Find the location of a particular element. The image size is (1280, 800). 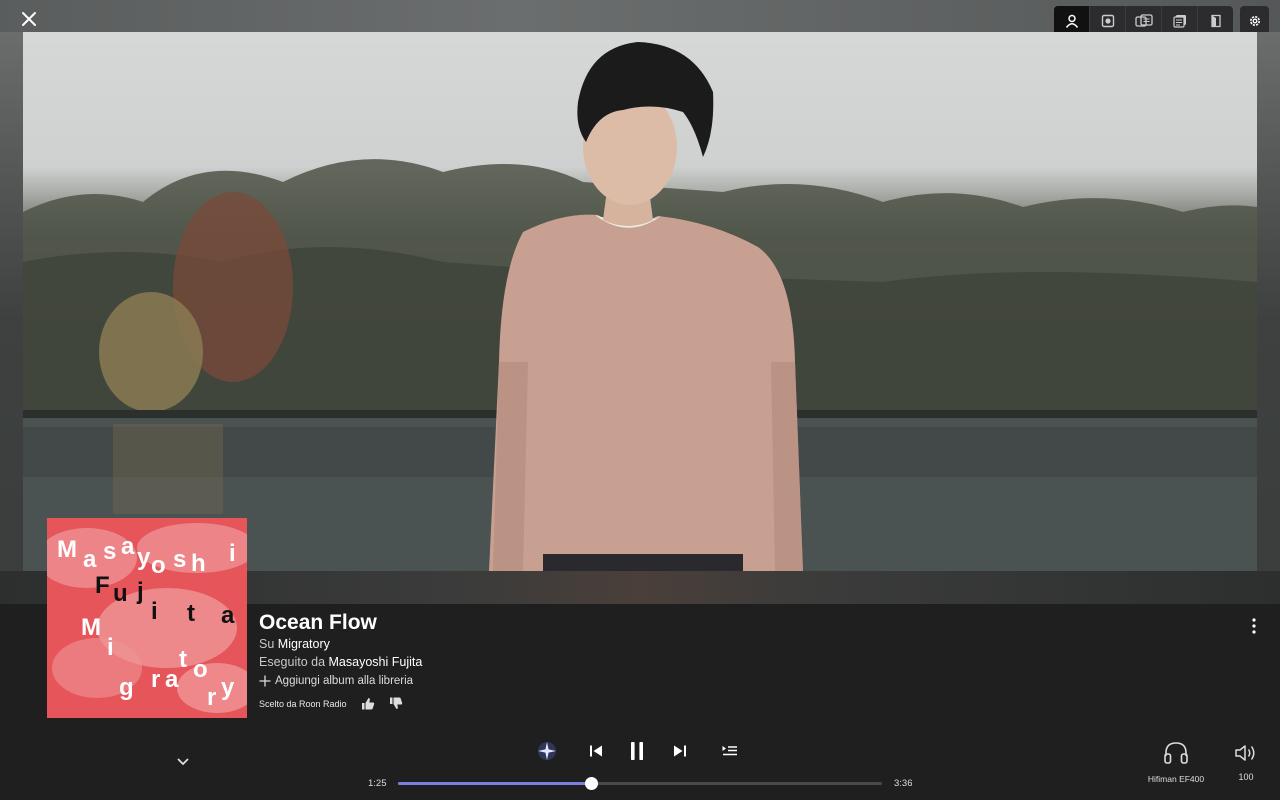

artist-line: Eseguito da Masayoshi Fujita is located at coordinates (340, 662).